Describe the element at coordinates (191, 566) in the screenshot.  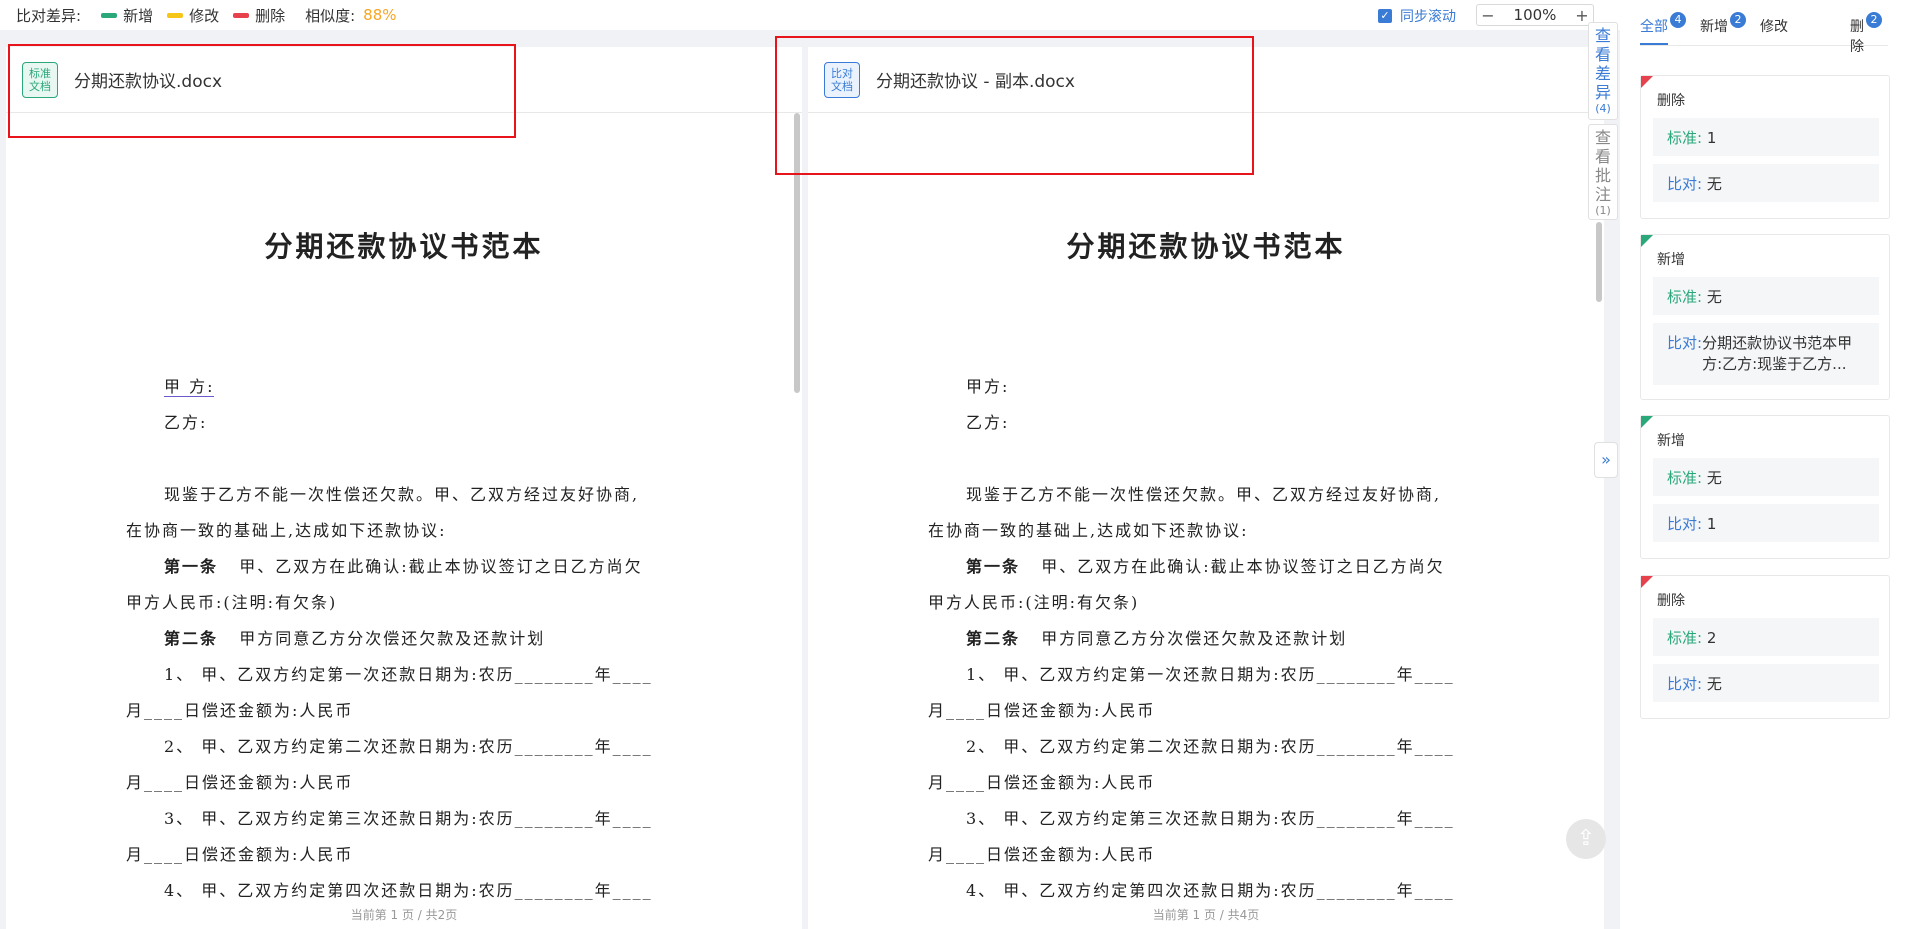
I see `article-1-heading: 第一条` at that location.